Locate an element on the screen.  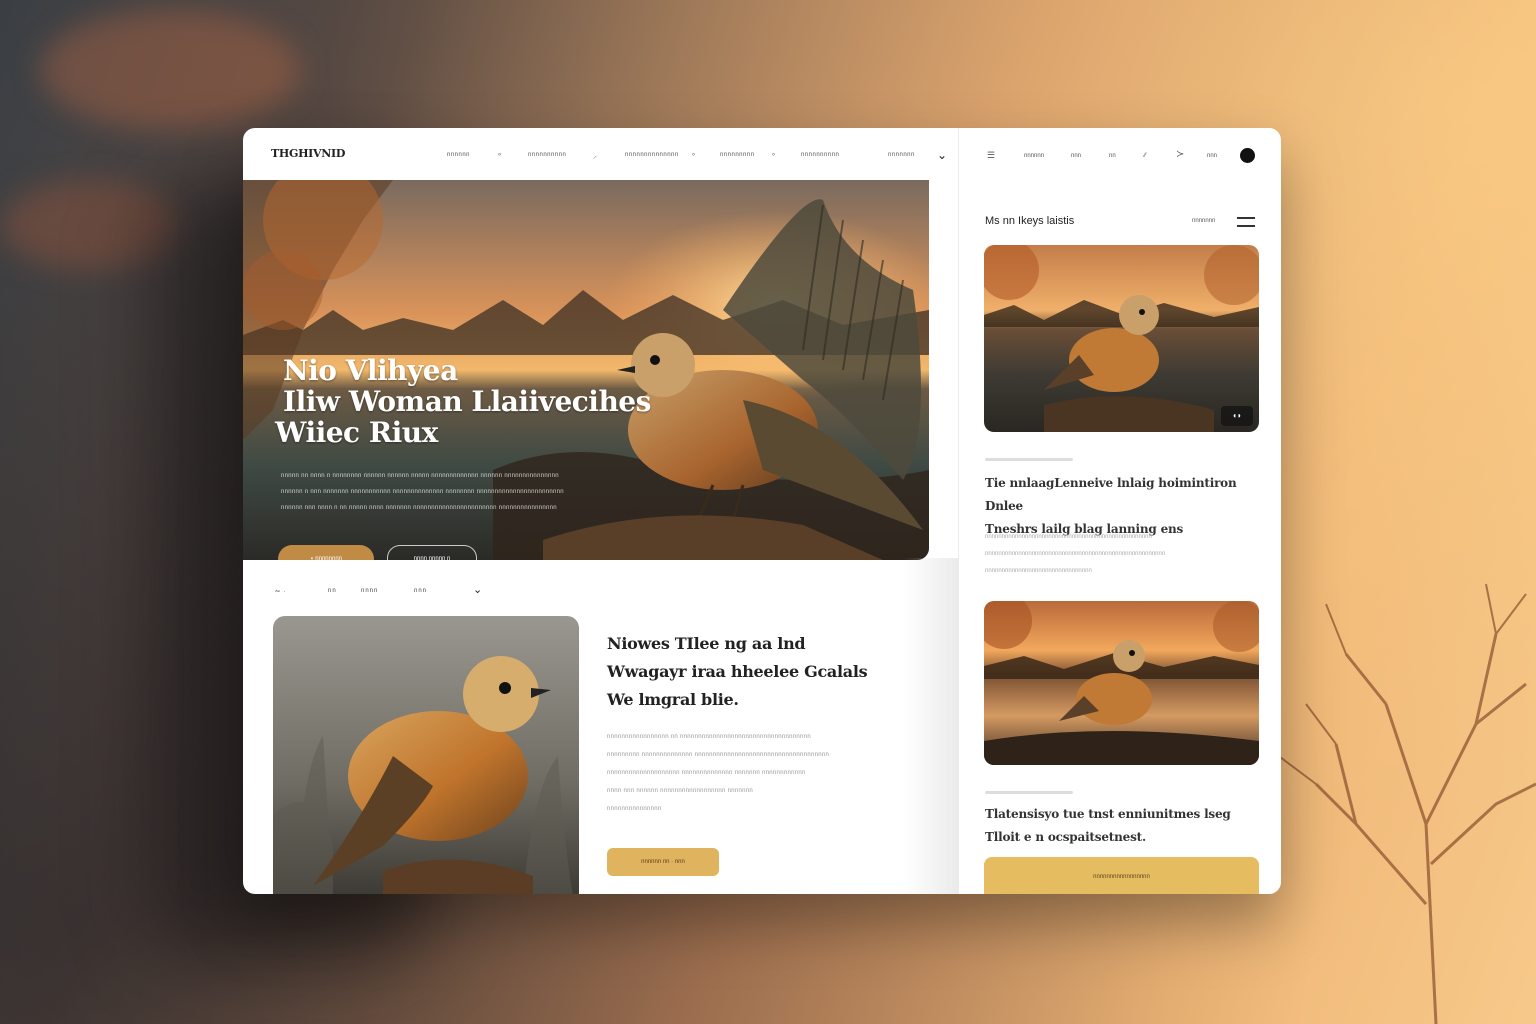
sidebar-nav-item: nn is located at coordinates (1112, 156).